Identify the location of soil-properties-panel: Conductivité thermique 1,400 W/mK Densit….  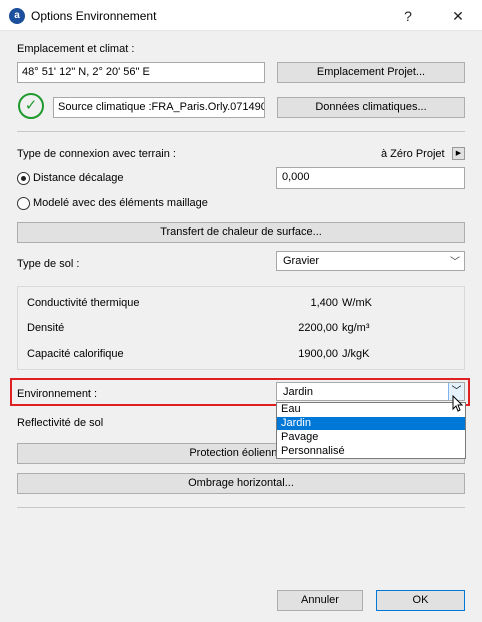
(241, 328).